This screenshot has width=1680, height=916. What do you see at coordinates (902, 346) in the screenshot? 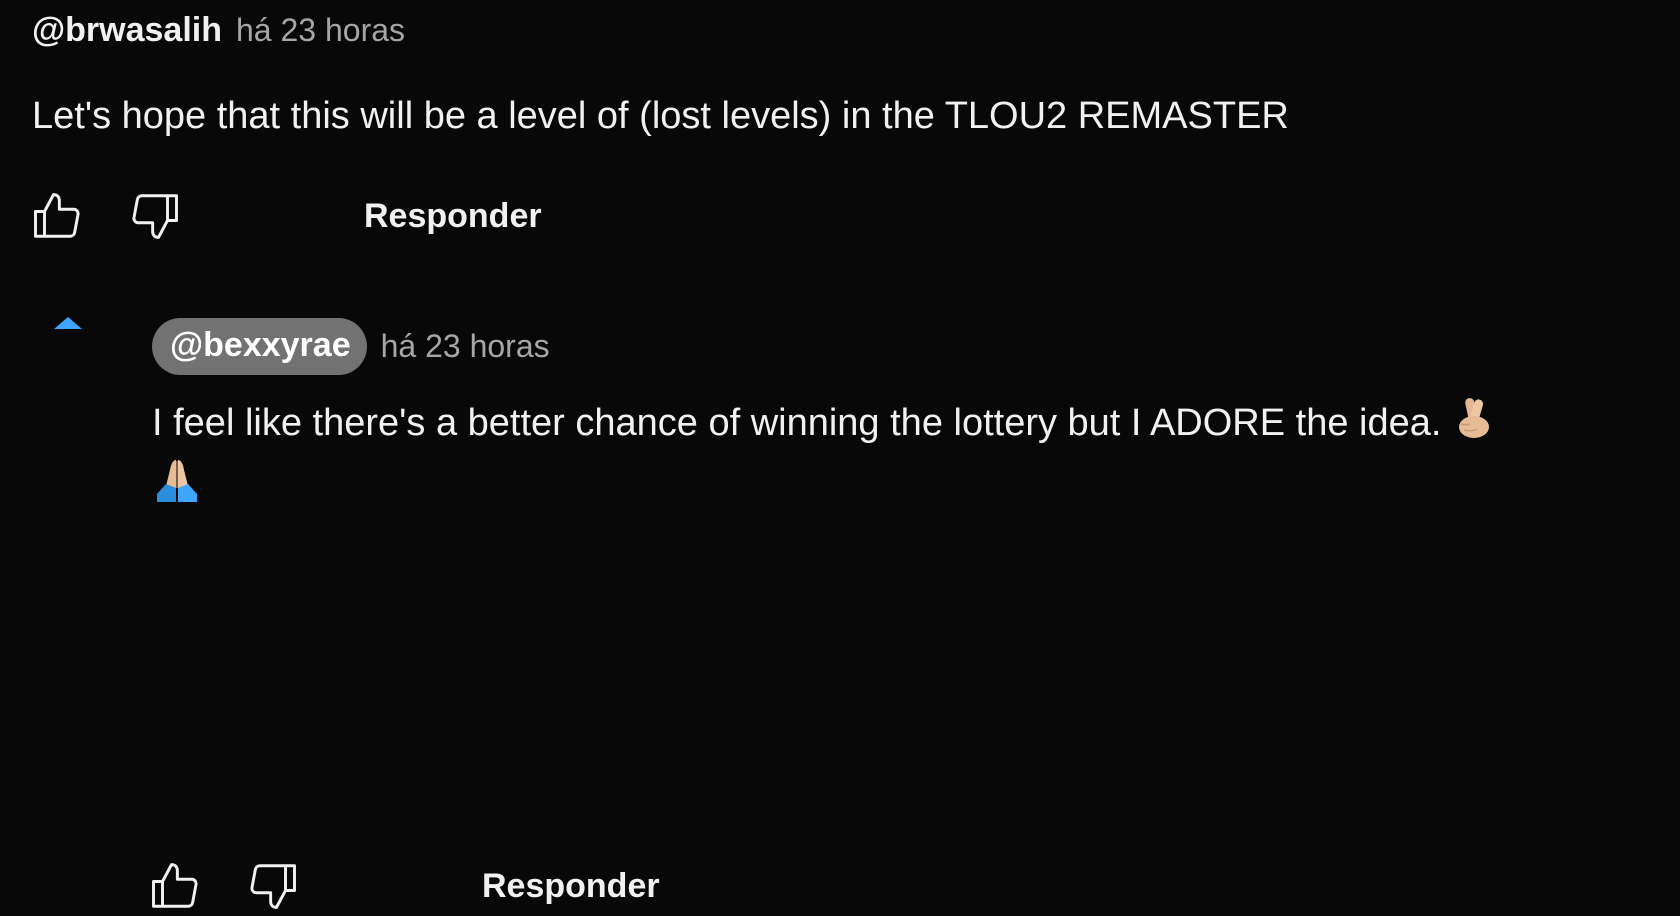
I see `comment-header: @bexxyrae há 23 horas` at bounding box center [902, 346].